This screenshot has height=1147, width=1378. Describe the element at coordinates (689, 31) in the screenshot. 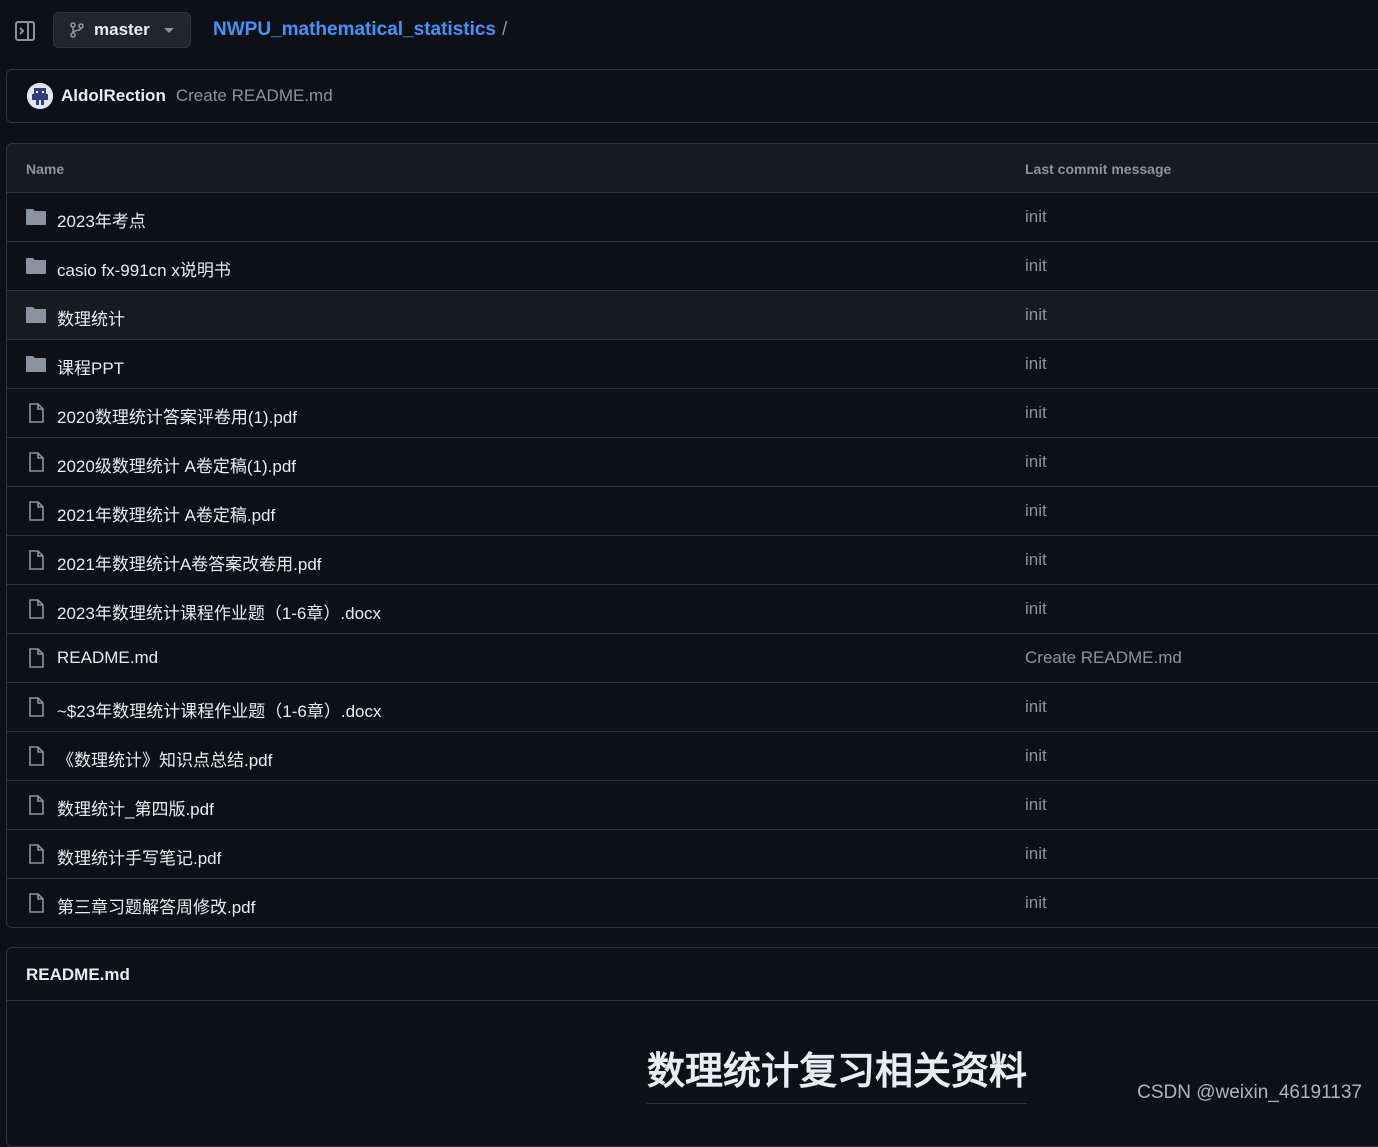

I see `top-bar: master NWPU_mathematical_statistics /` at that location.